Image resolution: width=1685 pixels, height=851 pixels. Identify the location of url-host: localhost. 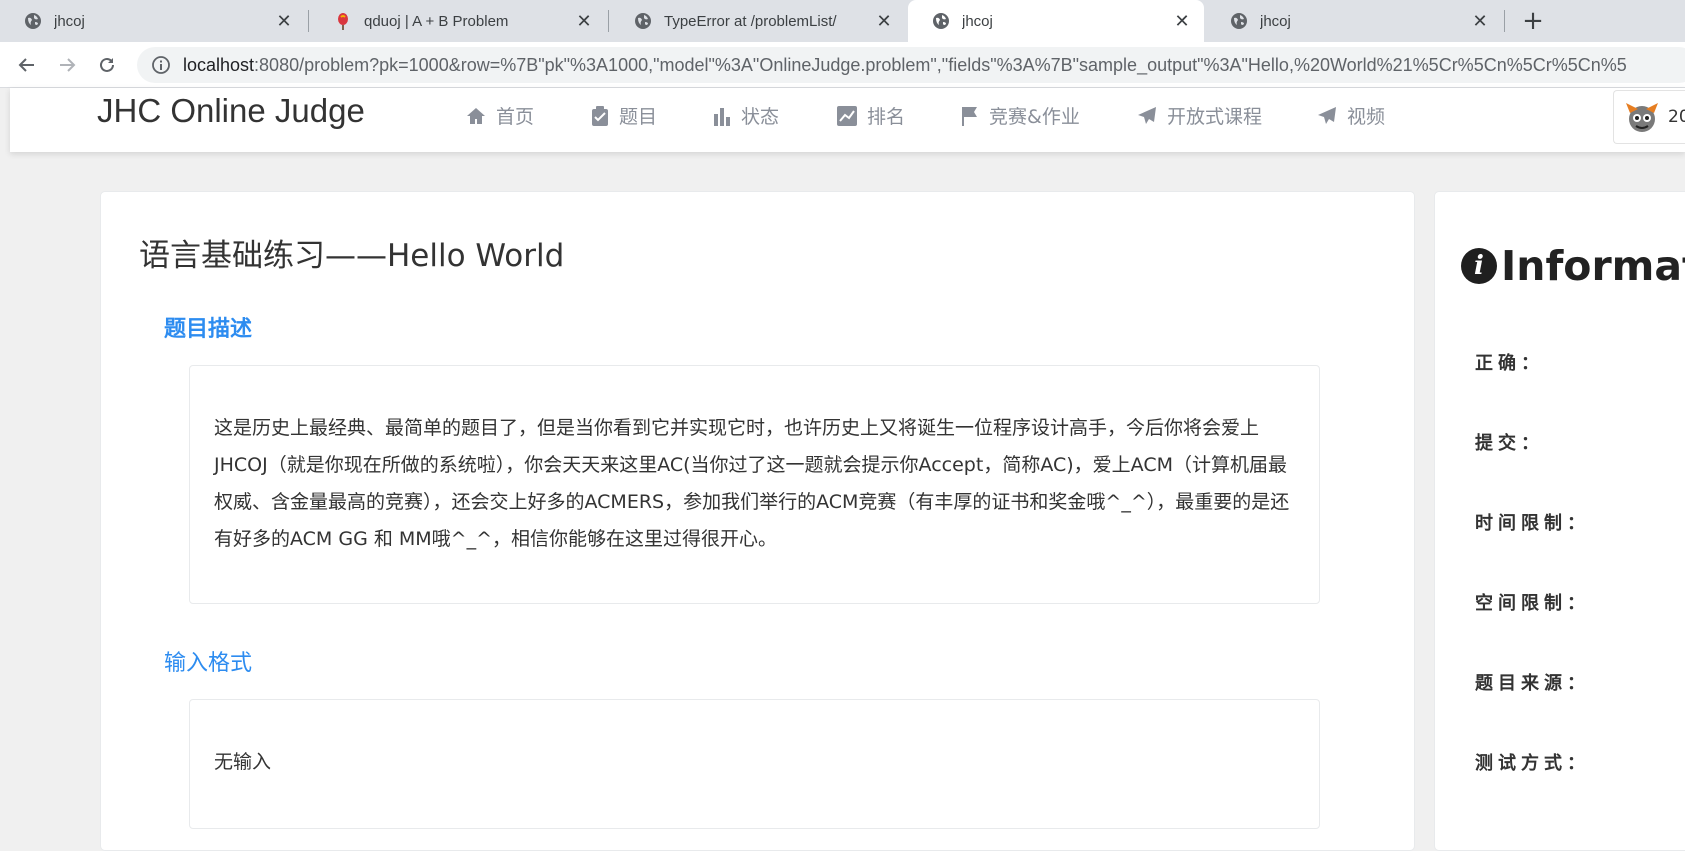
(219, 64).